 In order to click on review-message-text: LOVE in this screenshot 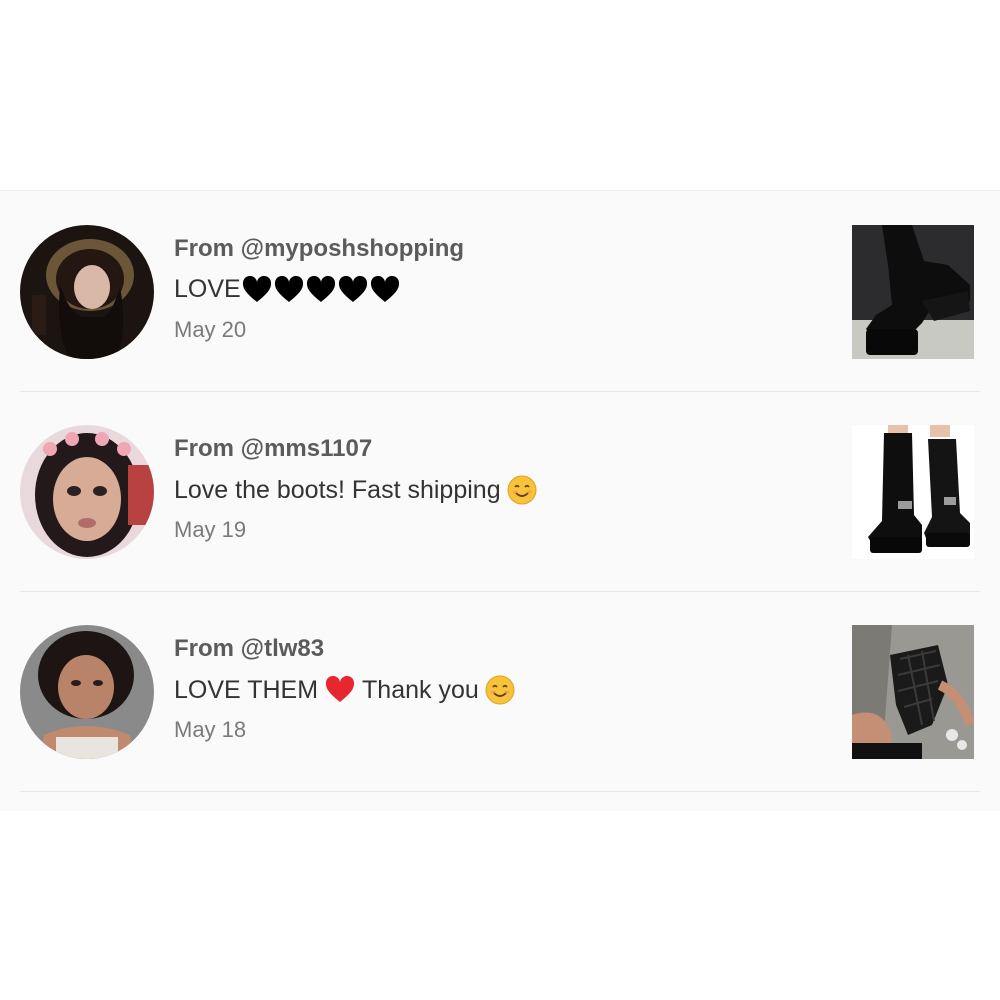, I will do `click(207, 289)`.